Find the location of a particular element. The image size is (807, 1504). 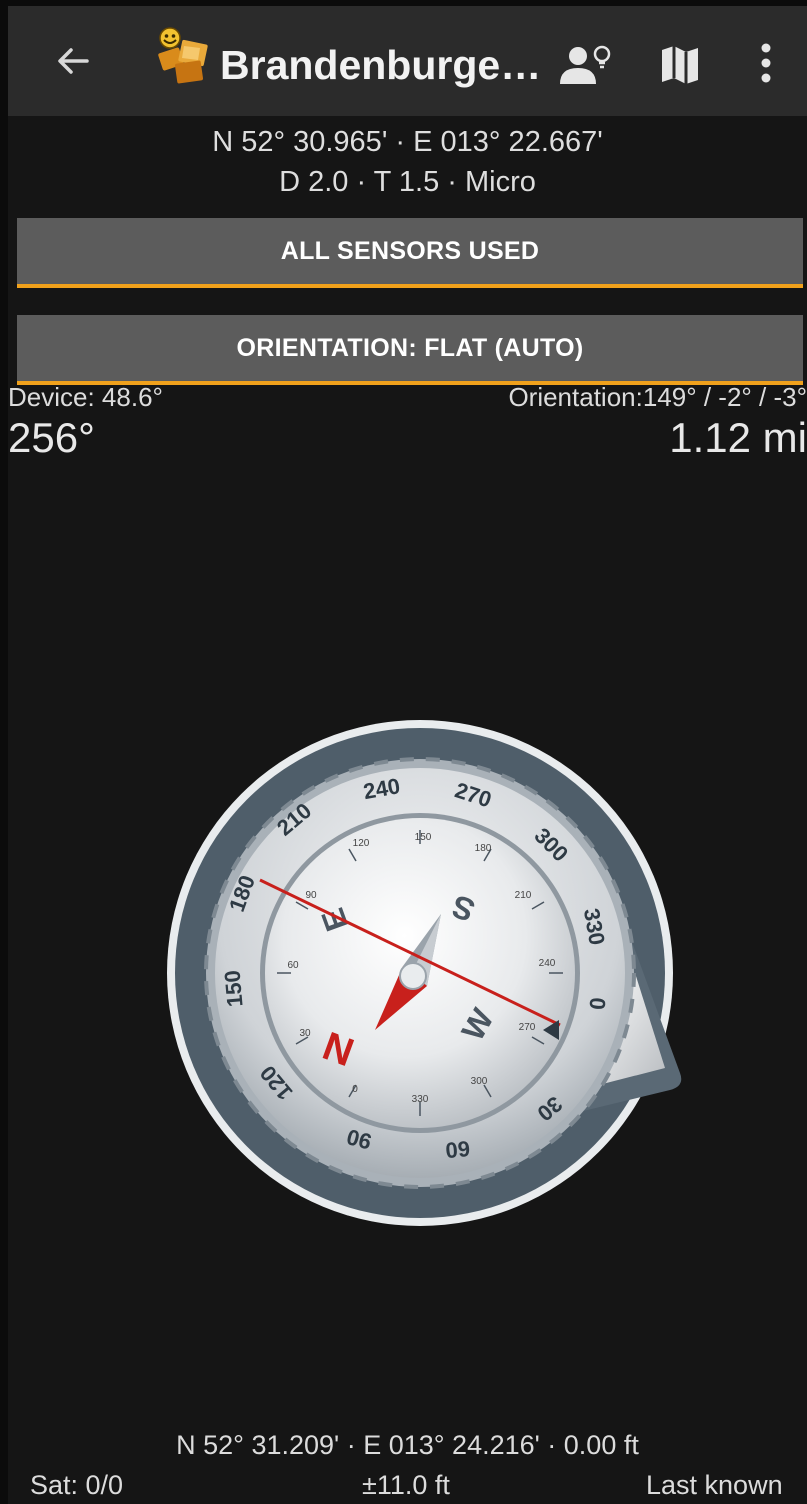

distance-value: 1.12 mi is located at coordinates (738, 437).